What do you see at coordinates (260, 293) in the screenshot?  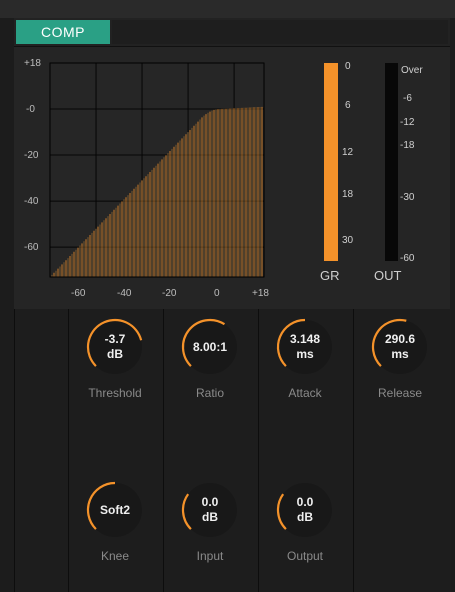 I see `x-label-plus18: +18` at bounding box center [260, 293].